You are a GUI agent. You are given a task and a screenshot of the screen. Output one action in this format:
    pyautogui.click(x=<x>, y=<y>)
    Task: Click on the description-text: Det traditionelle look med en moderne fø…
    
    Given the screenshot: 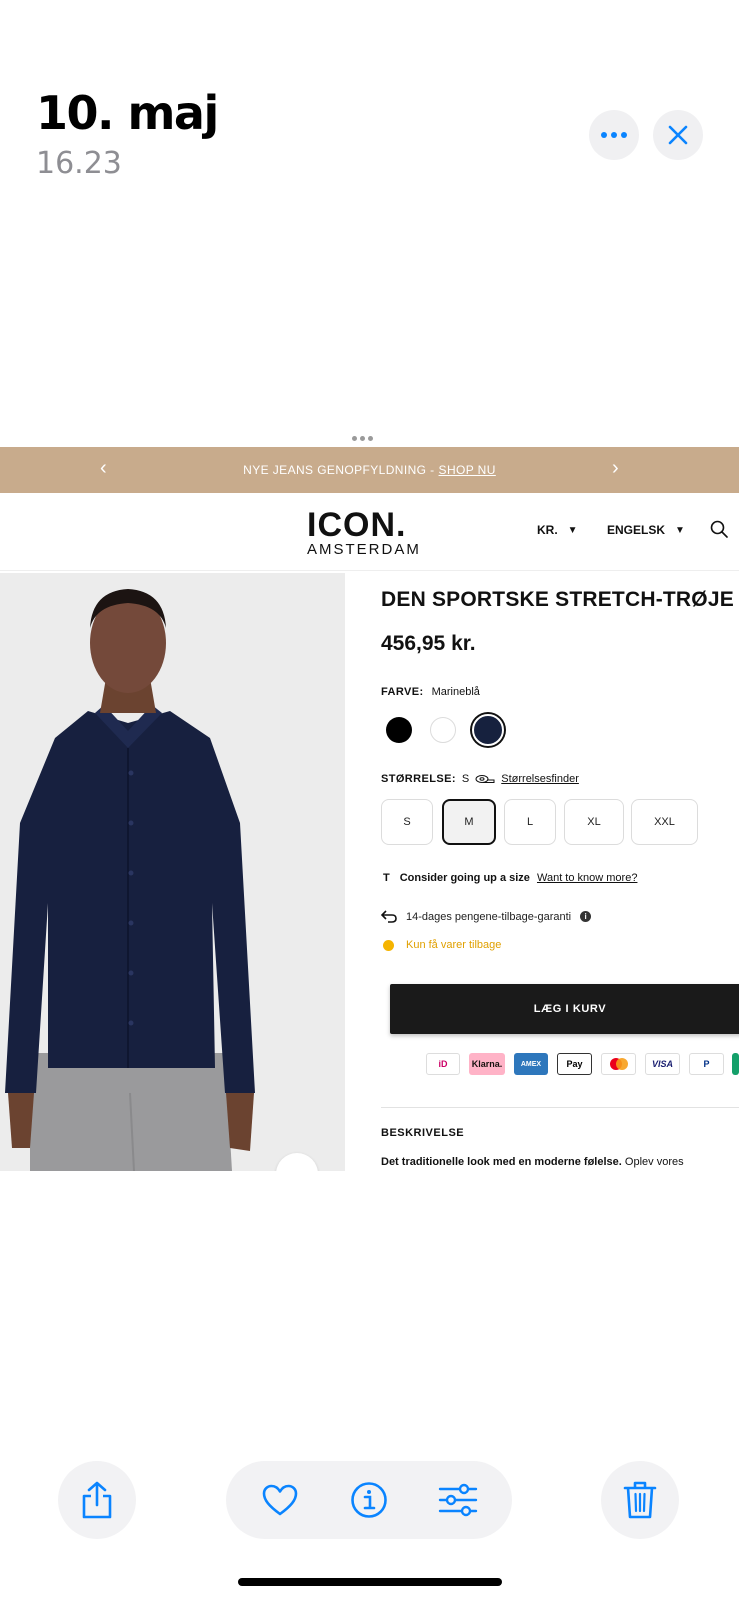 What is the action you would take?
    pyautogui.click(x=532, y=1162)
    